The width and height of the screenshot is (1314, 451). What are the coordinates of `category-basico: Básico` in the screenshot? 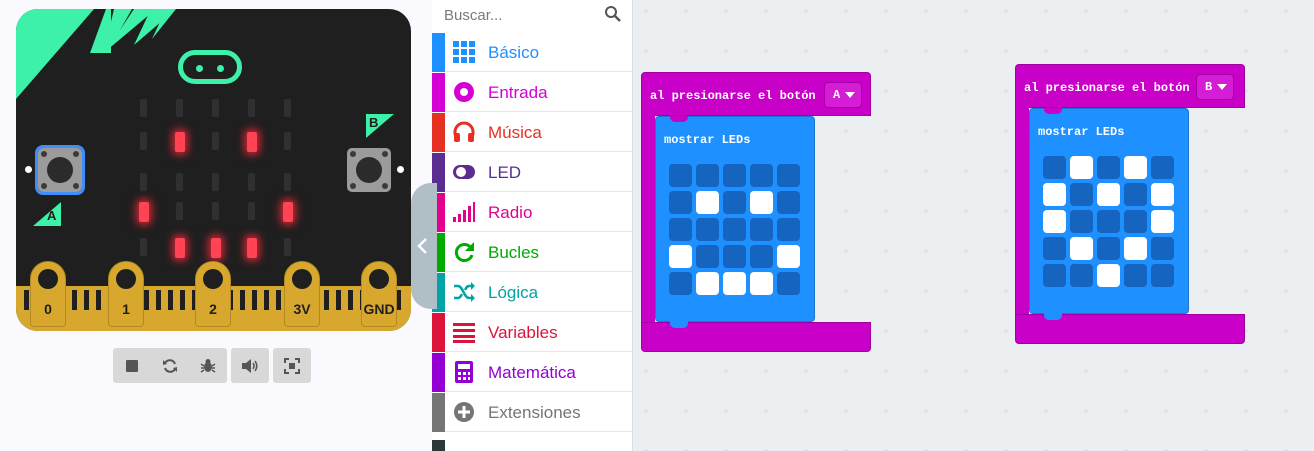 It's located at (532, 52).